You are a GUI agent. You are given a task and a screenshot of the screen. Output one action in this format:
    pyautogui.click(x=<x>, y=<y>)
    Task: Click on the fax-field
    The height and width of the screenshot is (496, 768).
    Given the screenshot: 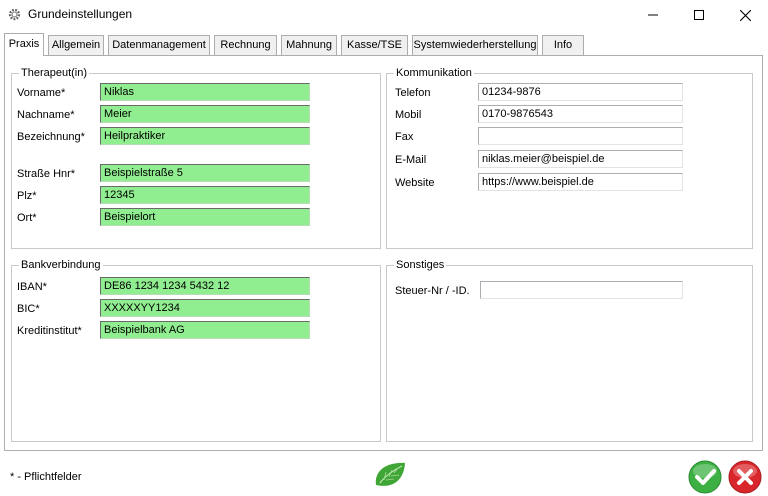 What is the action you would take?
    pyautogui.click(x=580, y=136)
    